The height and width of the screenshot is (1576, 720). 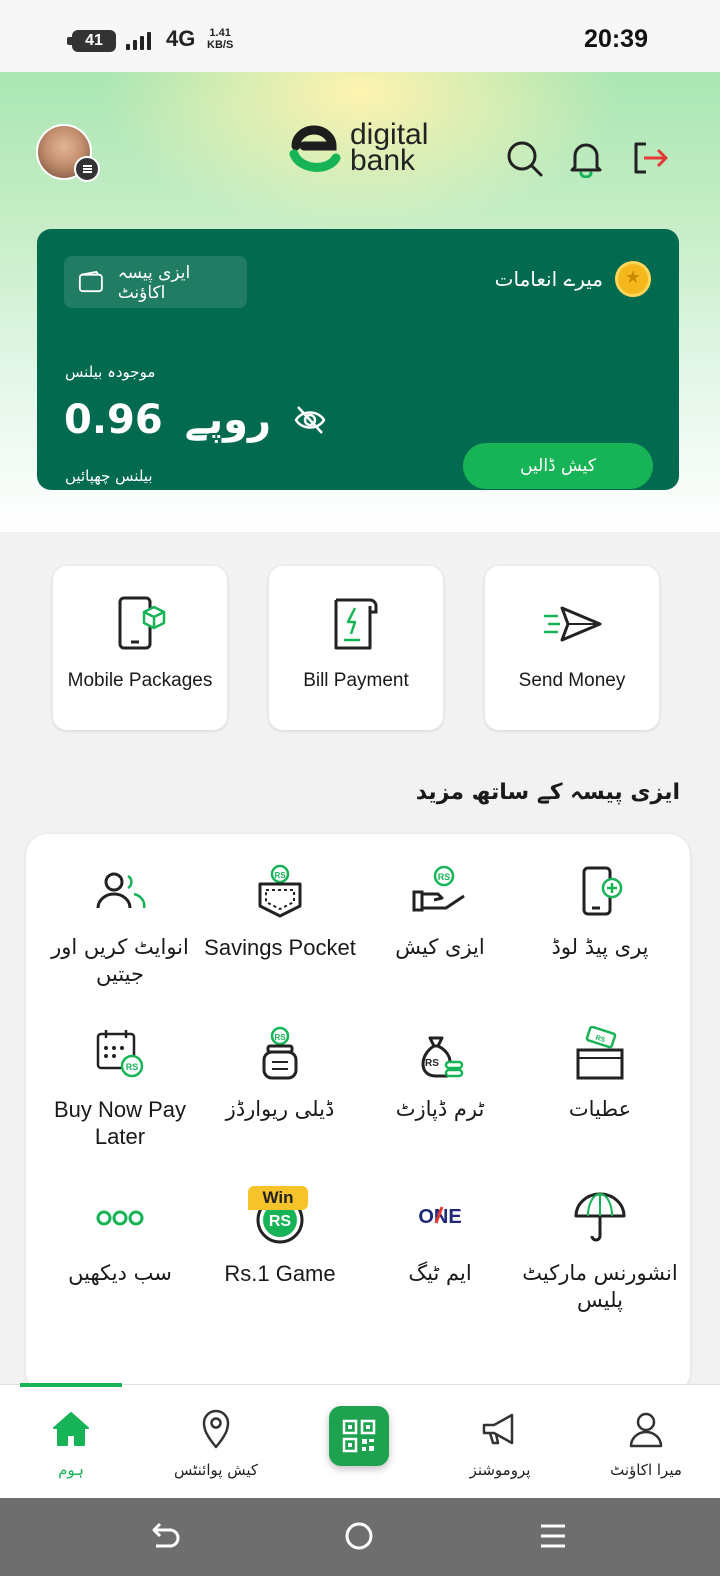 What do you see at coordinates (442, 1057) in the screenshot?
I see `term-deposit-icon: RS` at bounding box center [442, 1057].